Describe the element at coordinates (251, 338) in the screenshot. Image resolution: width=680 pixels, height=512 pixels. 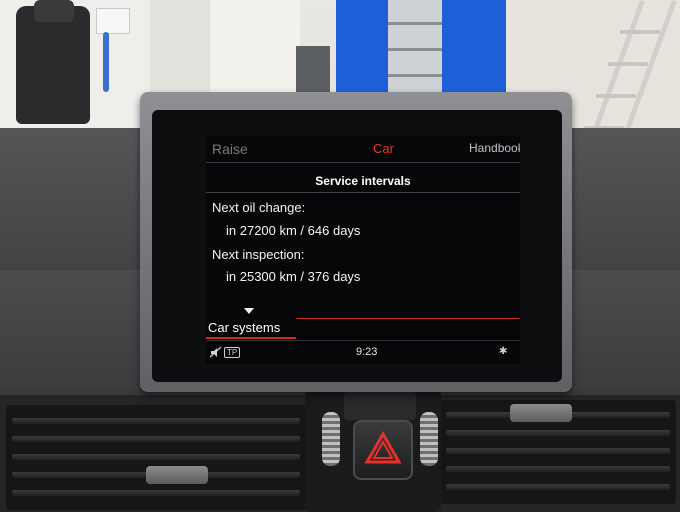
I see `bottom-tab-underline` at that location.